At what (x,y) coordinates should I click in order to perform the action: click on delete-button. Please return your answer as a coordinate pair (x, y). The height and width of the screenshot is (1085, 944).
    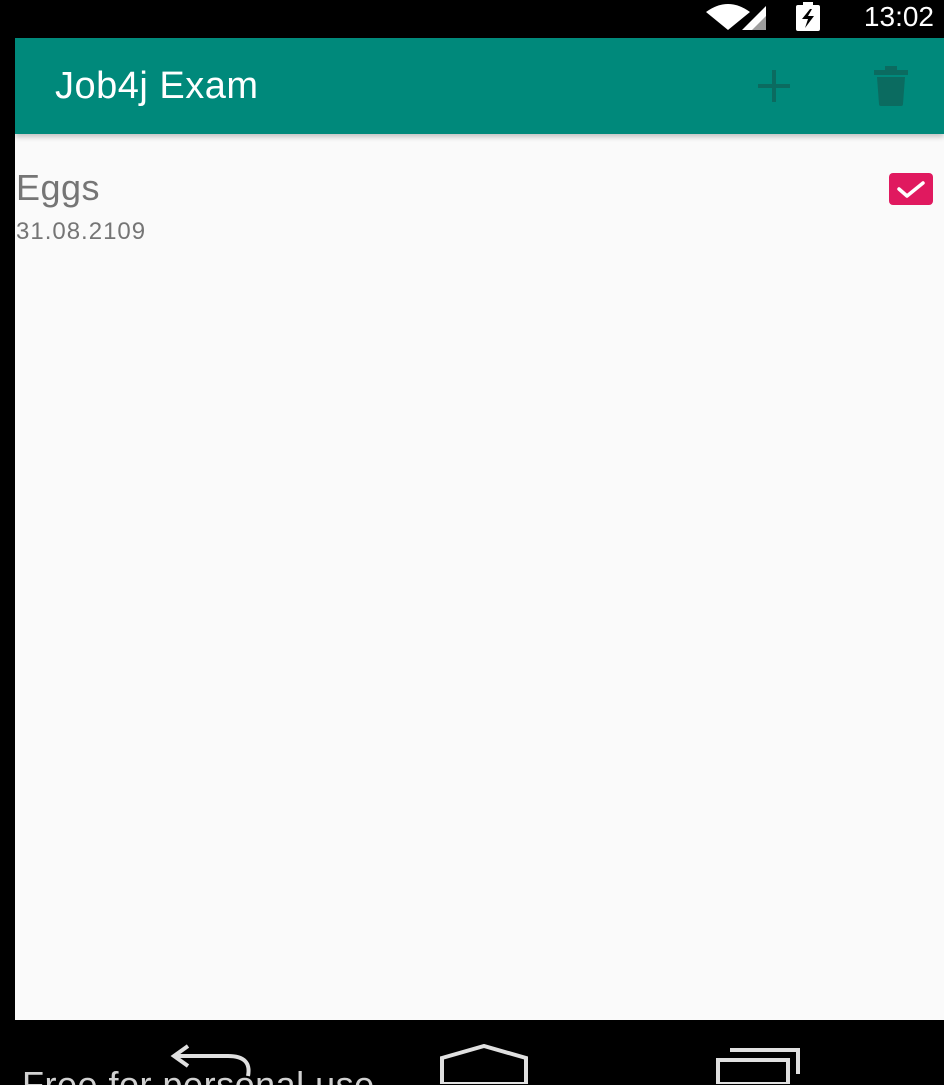
    Looking at the image, I should click on (891, 86).